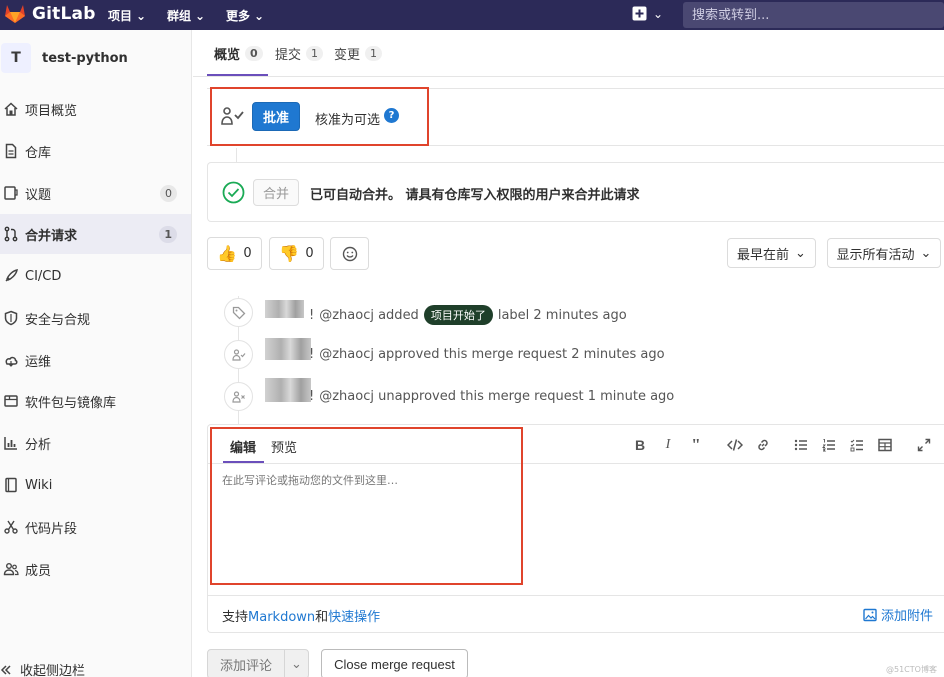  Describe the element at coordinates (829, 445) in the screenshot. I see `numbered-list-icon` at that location.